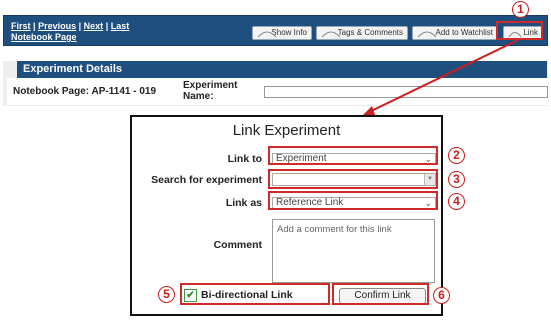  I want to click on callout-5-highlight, so click(255, 294).